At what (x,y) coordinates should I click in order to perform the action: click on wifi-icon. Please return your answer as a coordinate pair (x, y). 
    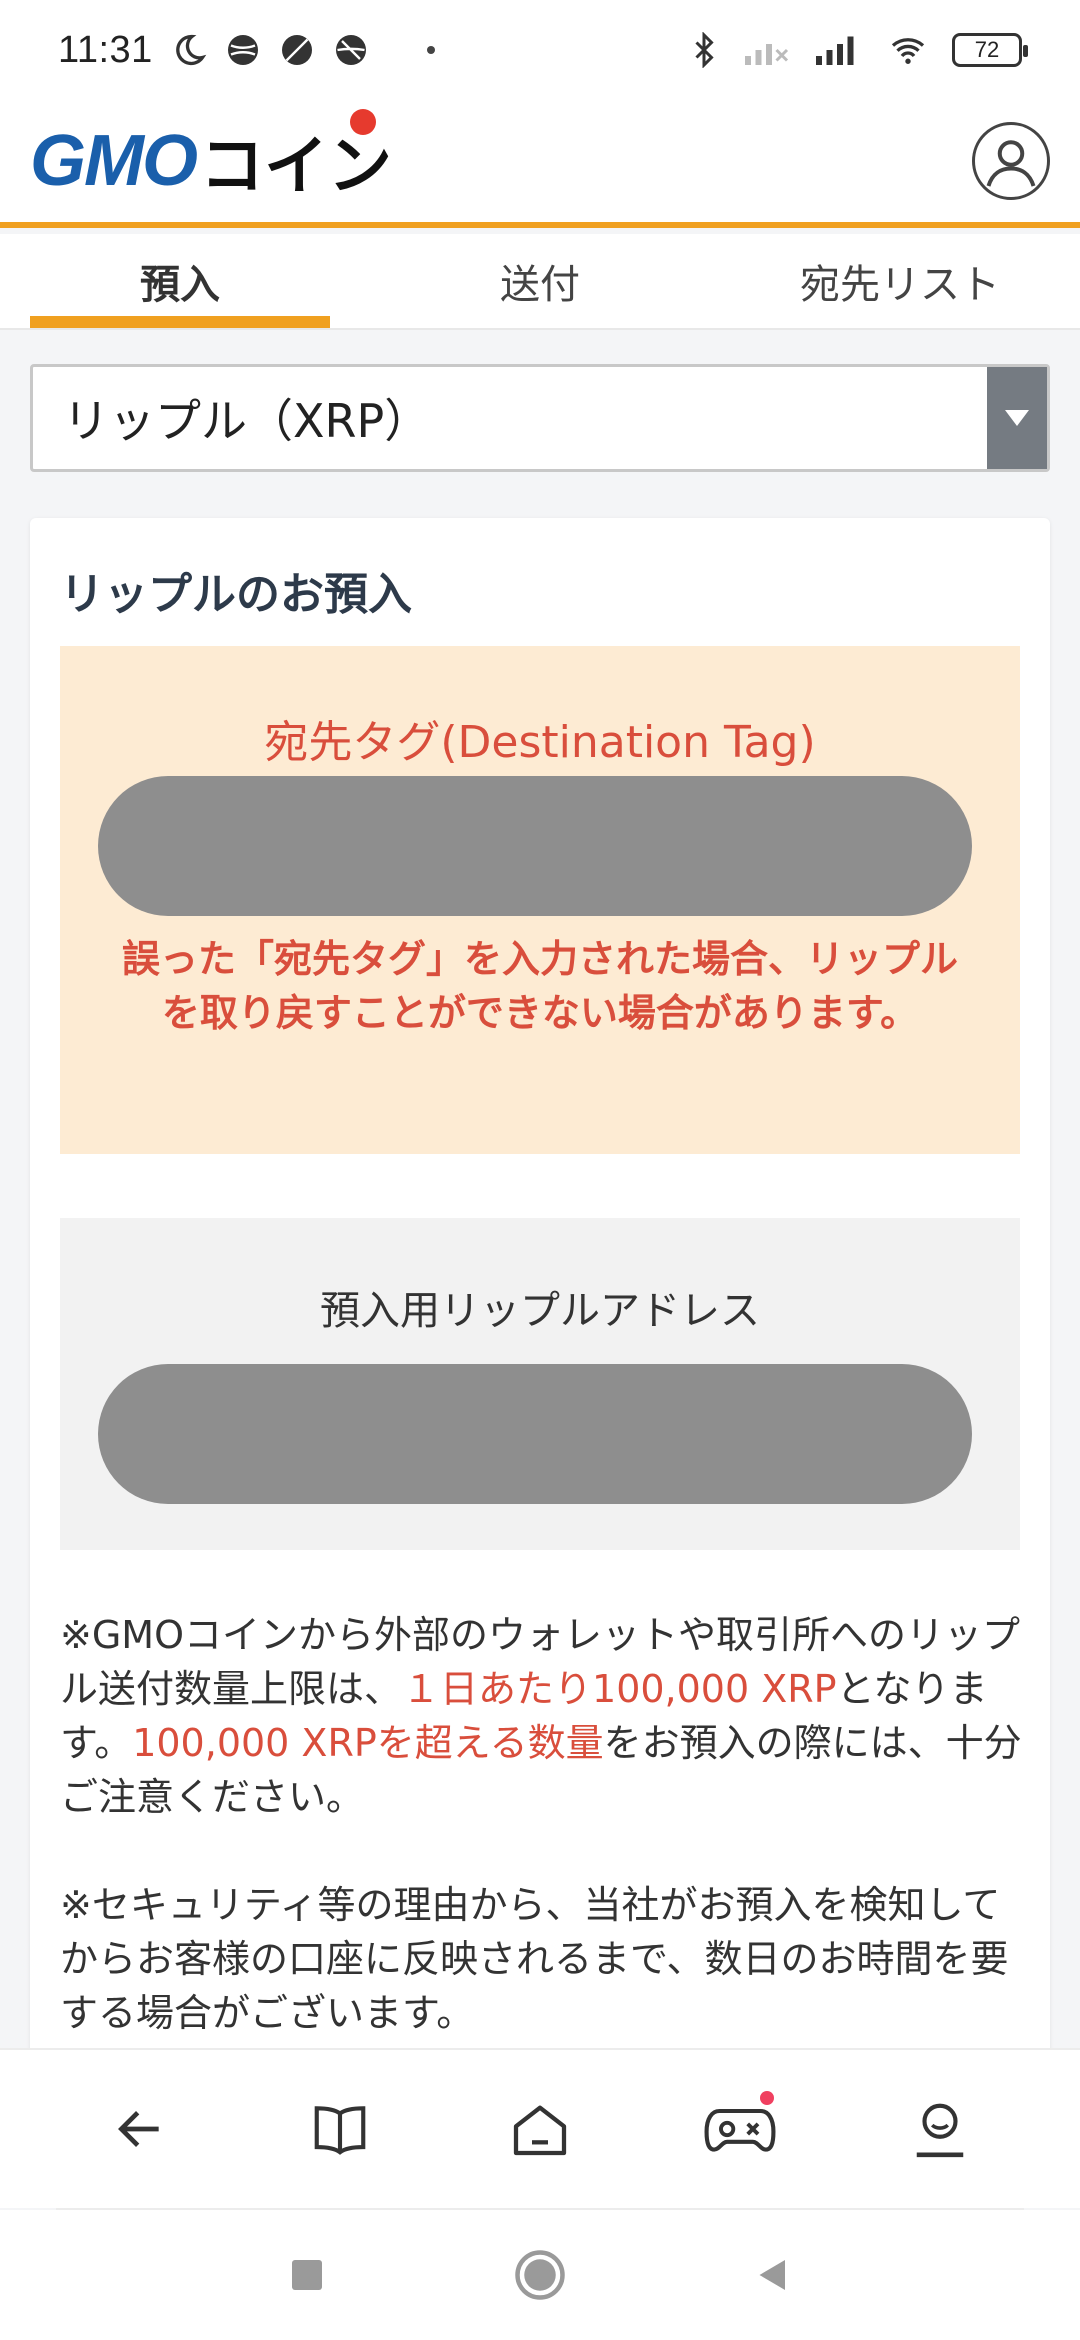
    Looking at the image, I should click on (908, 51).